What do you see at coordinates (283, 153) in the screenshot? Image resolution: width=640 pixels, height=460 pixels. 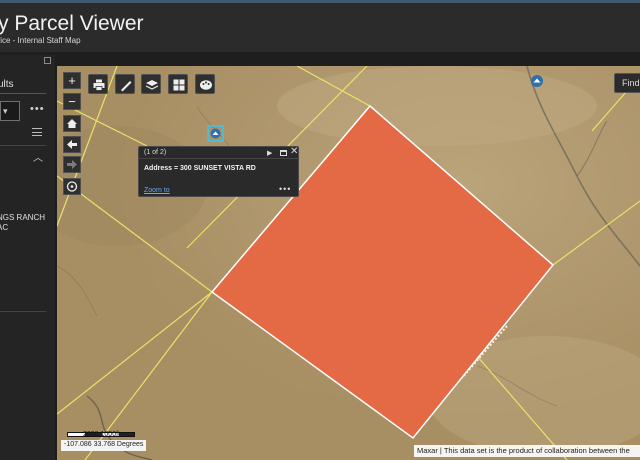 I see `popup-dock-button` at bounding box center [283, 153].